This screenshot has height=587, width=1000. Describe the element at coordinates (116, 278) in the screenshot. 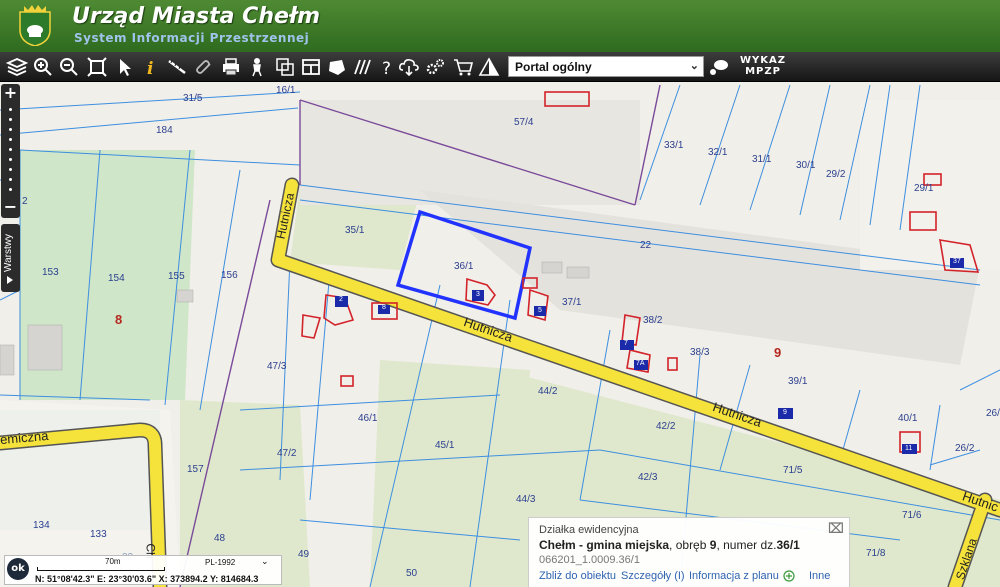

I see `parcel-label: 154` at that location.